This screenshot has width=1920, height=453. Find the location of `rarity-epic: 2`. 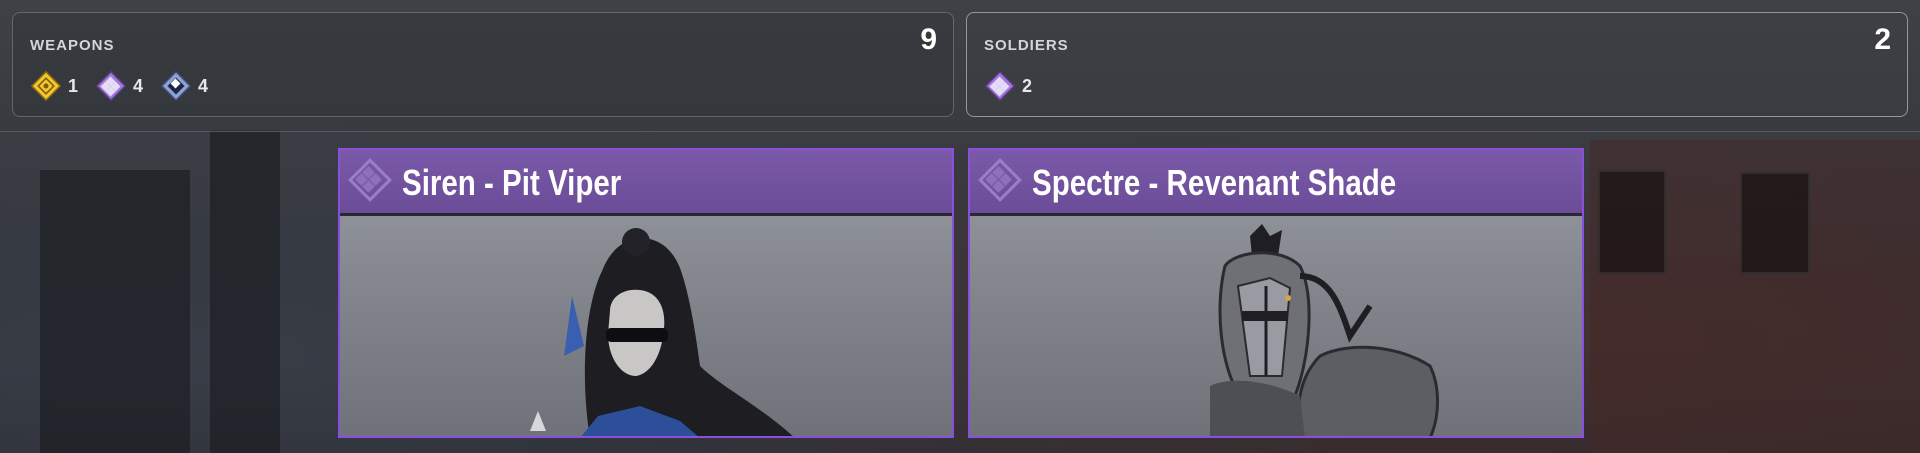

rarity-epic: 2 is located at coordinates (1007, 86).